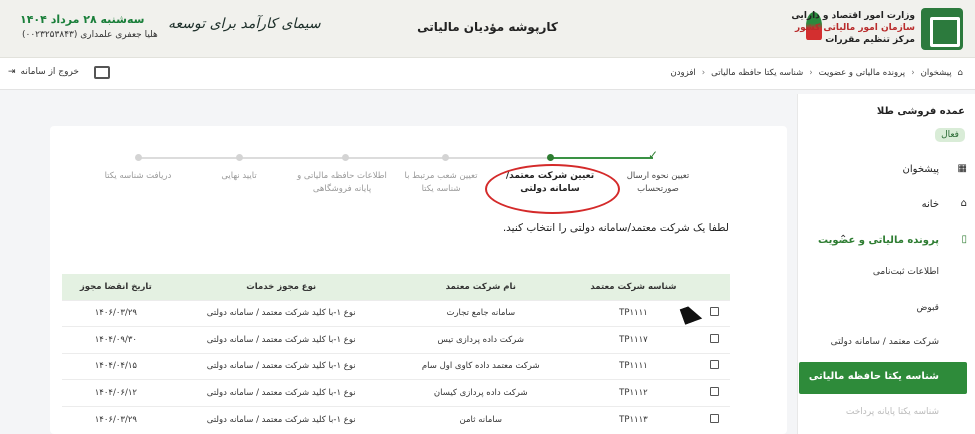  What do you see at coordinates (843, 239) in the screenshot?
I see `chevron-up-icon: ⌃` at bounding box center [843, 239].